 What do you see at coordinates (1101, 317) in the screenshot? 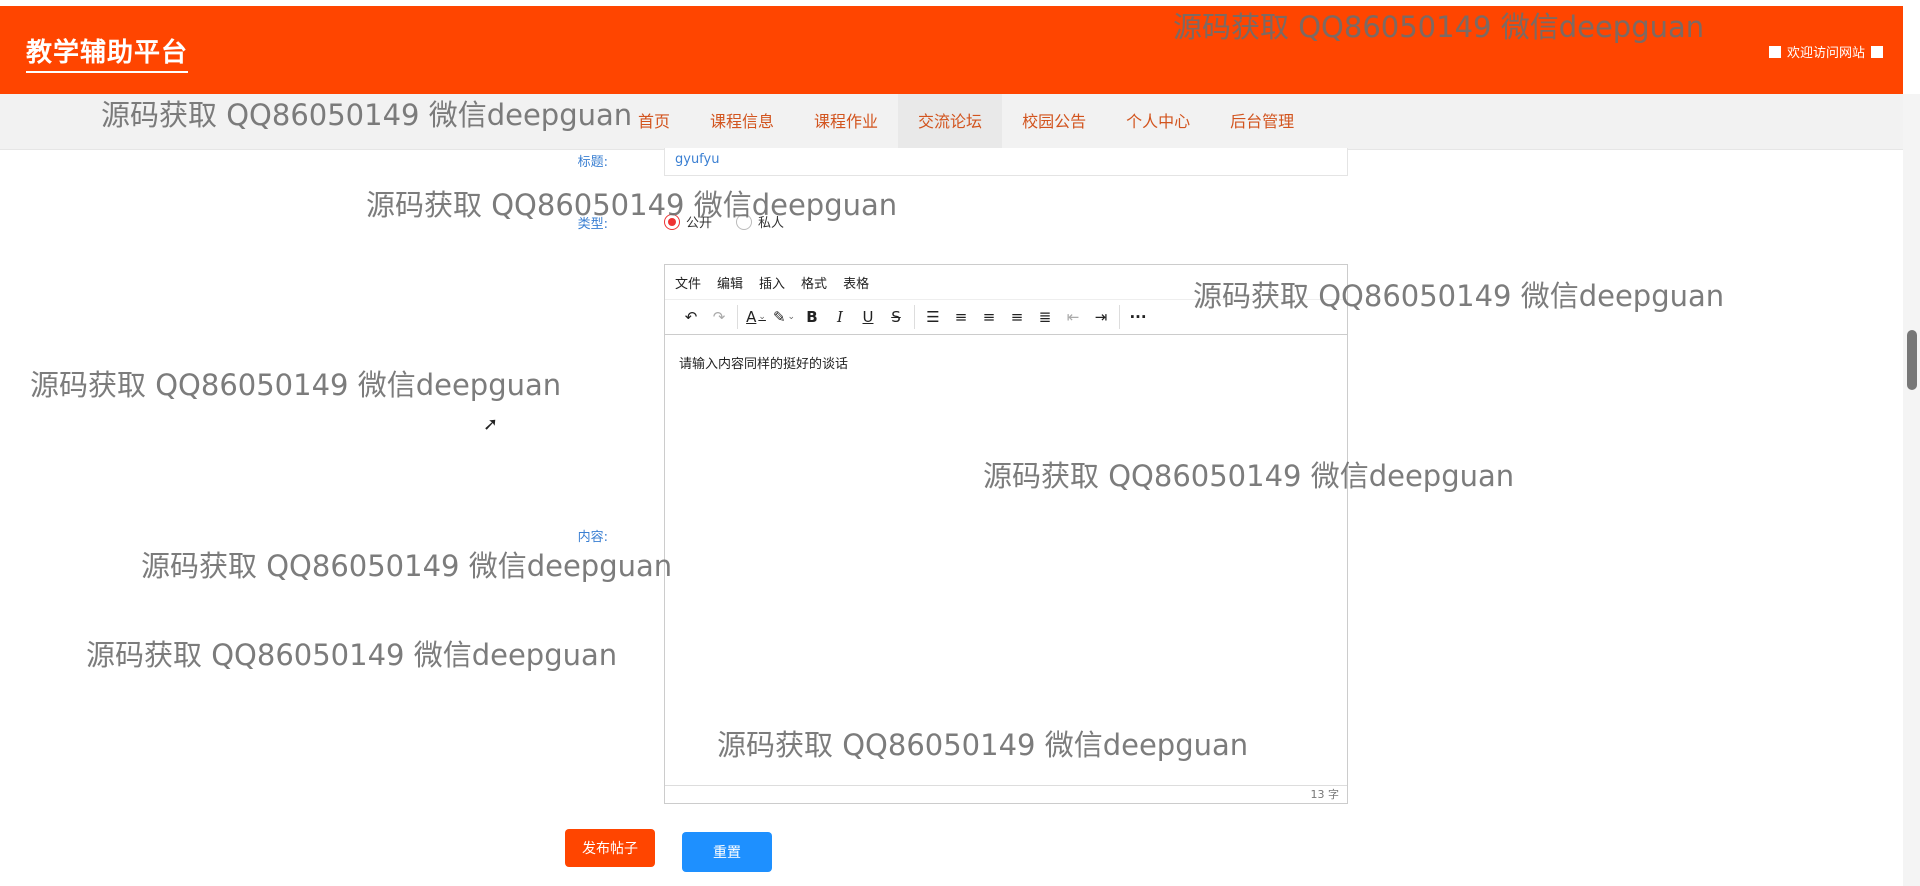
I see `indent-icon: ⇥` at bounding box center [1101, 317].